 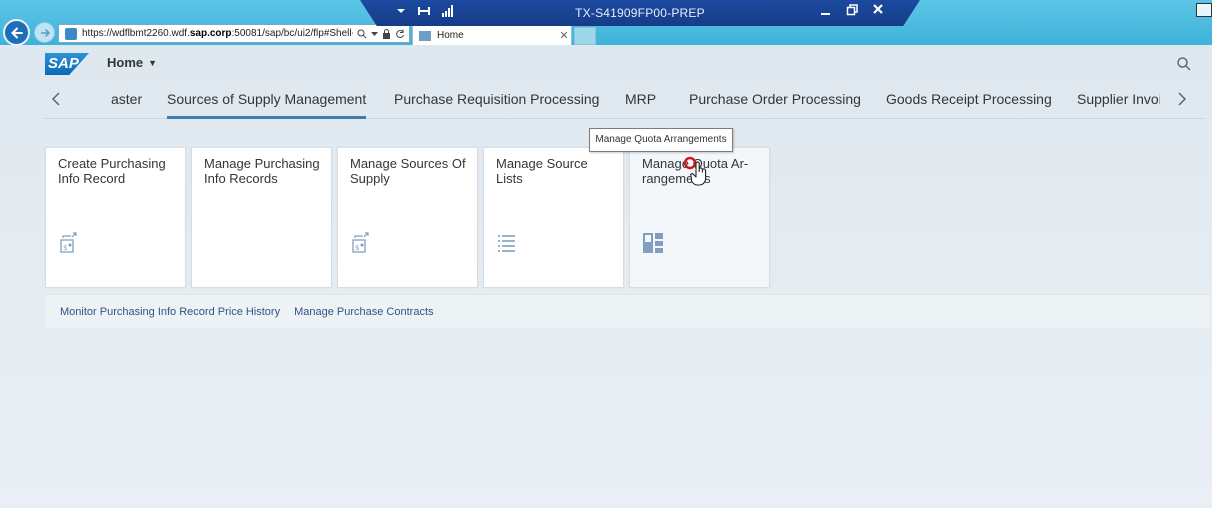 What do you see at coordinates (125, 62) in the screenshot?
I see `home-label: Home` at bounding box center [125, 62].